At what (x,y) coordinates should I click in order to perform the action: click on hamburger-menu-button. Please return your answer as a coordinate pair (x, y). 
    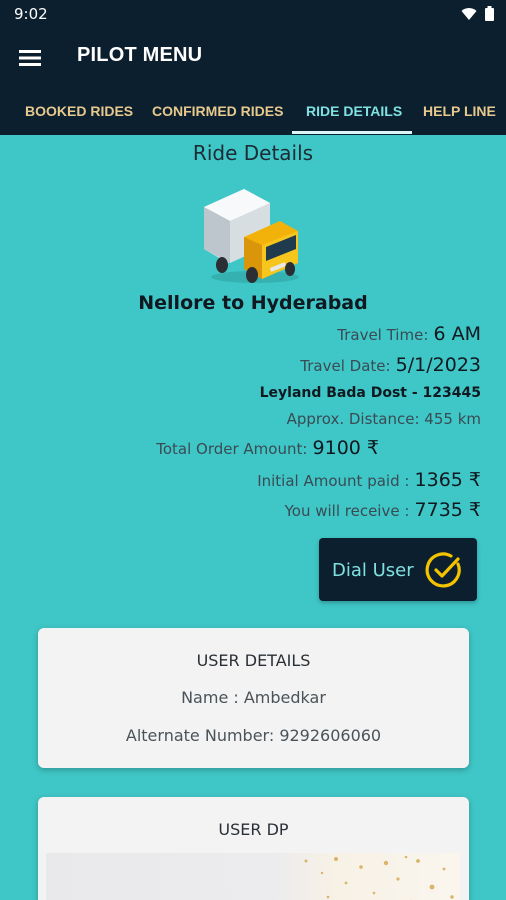
    Looking at the image, I should click on (30, 58).